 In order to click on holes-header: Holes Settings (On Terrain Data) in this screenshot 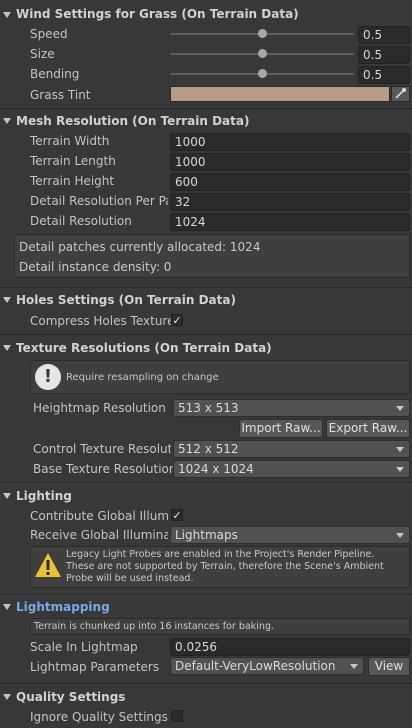, I will do `click(126, 300)`.